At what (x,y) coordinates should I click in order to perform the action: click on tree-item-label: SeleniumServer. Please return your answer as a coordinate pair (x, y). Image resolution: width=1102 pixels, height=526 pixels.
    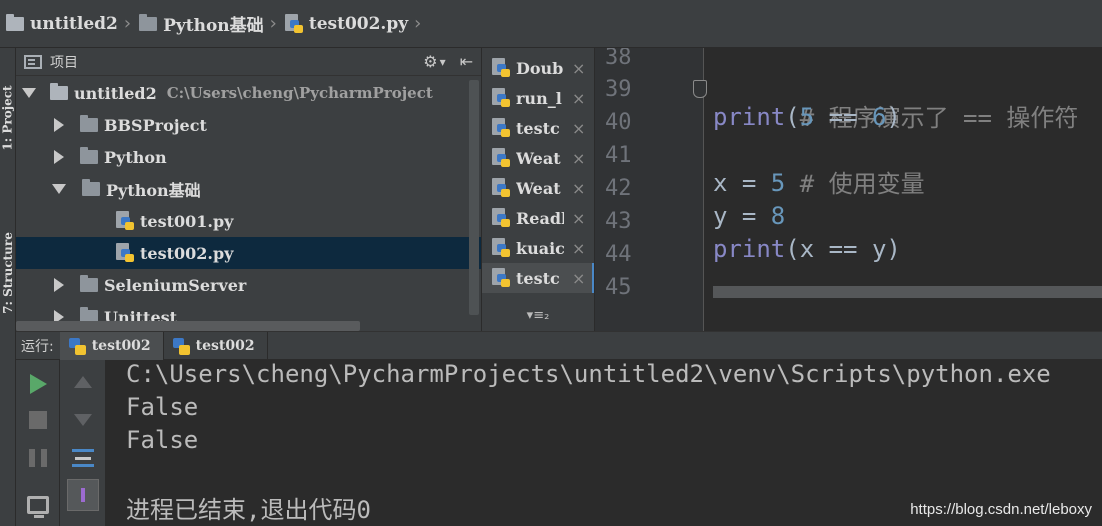
    Looking at the image, I should click on (175, 285).